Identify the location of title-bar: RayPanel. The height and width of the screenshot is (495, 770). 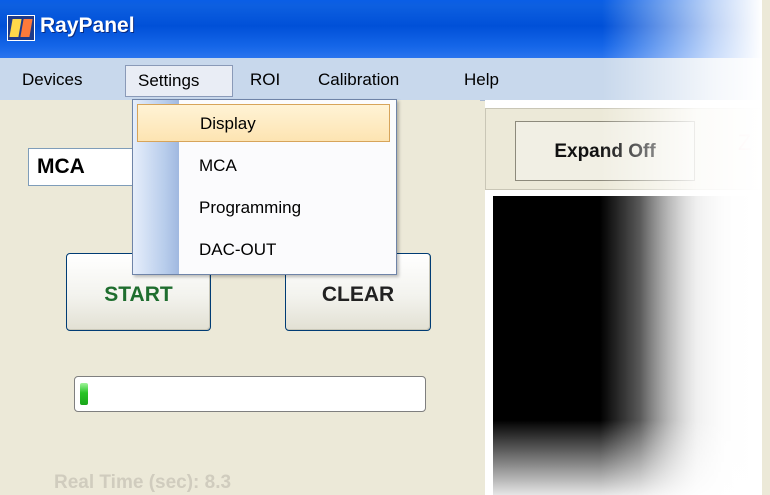
(381, 29).